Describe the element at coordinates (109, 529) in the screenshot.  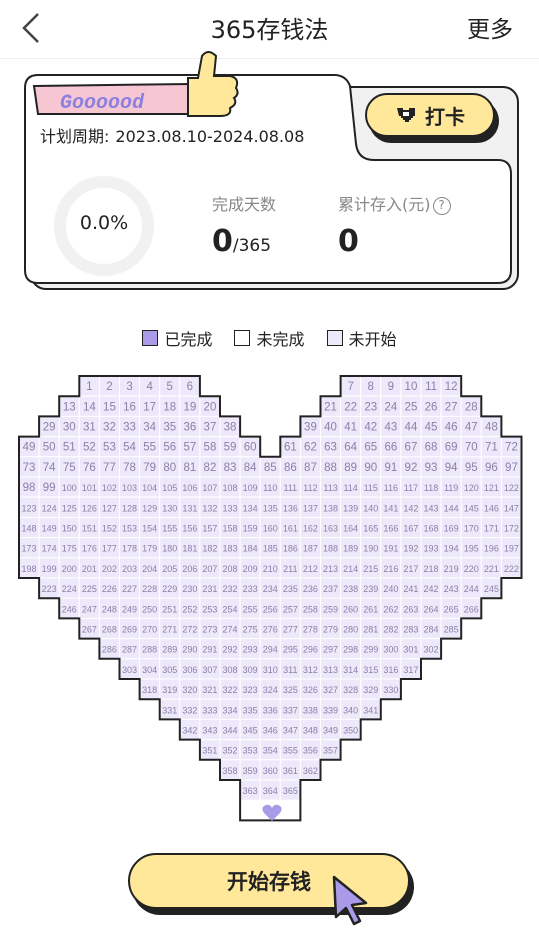
I see `day-number: 152` at that location.